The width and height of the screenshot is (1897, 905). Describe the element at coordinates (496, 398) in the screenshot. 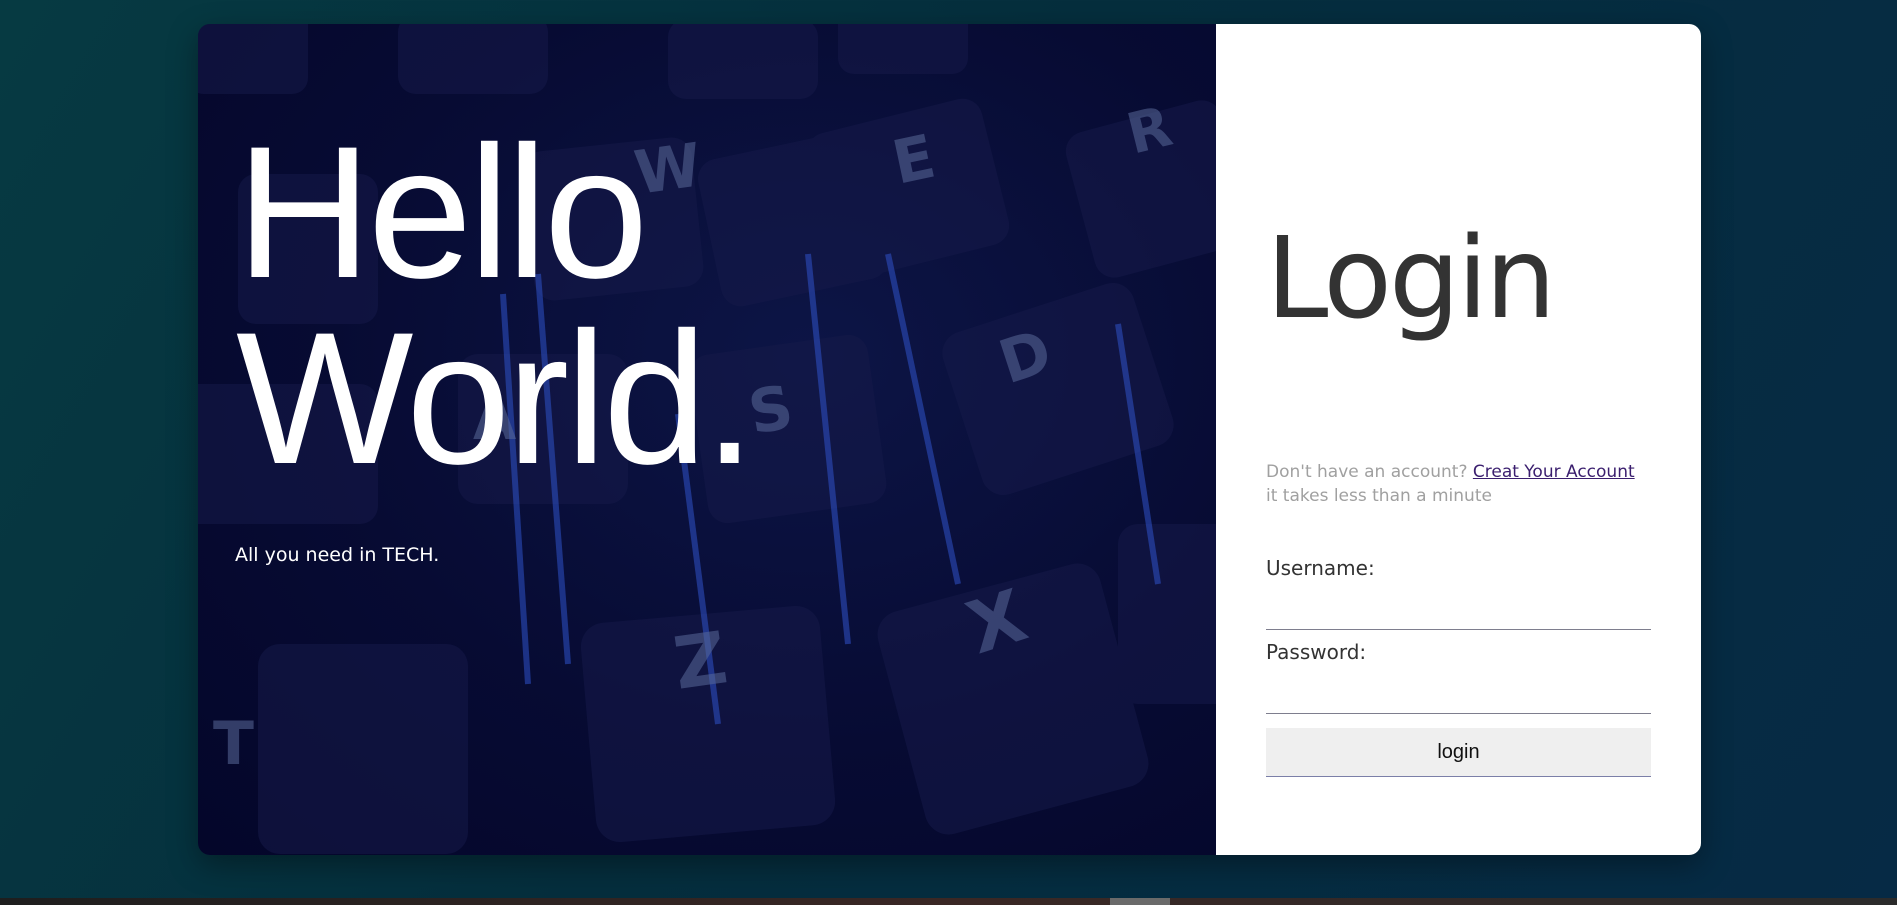

I see `hero-title-line-2: World.` at that location.